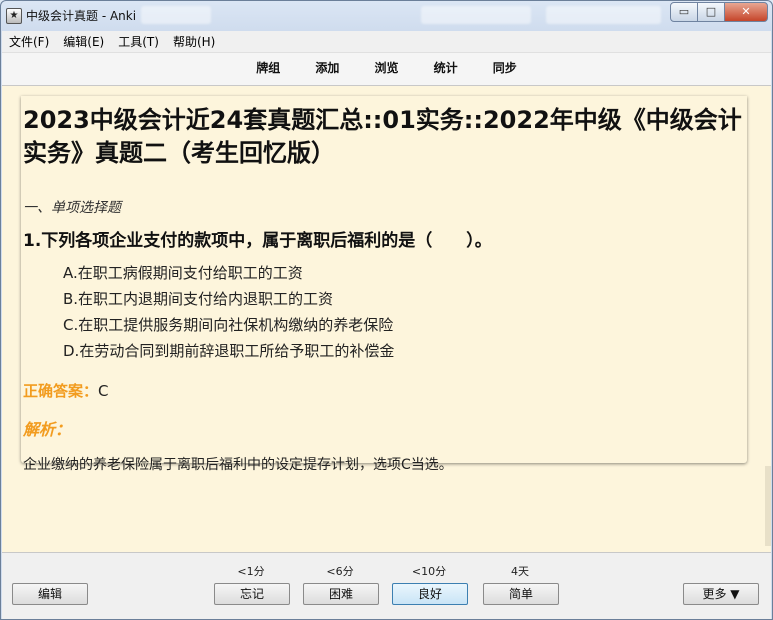 Image resolution: width=773 pixels, height=620 pixels. Describe the element at coordinates (327, 68) in the screenshot. I see `toolbar-add: 添加` at that location.